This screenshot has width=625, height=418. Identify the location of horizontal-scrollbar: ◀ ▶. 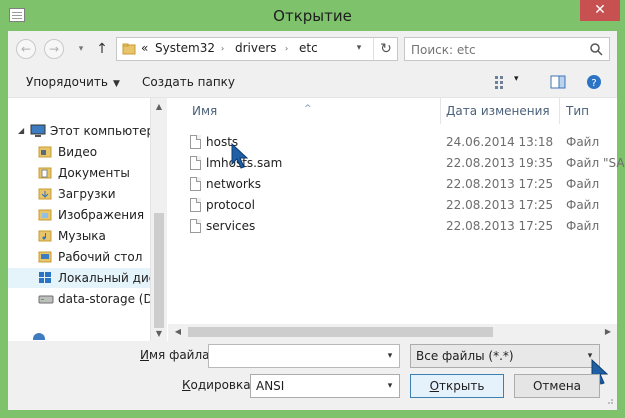
(392, 332).